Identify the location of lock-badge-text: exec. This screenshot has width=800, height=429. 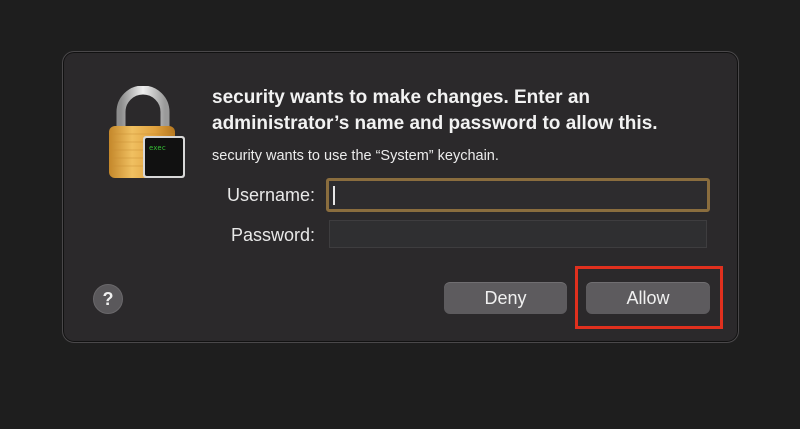
(157, 148).